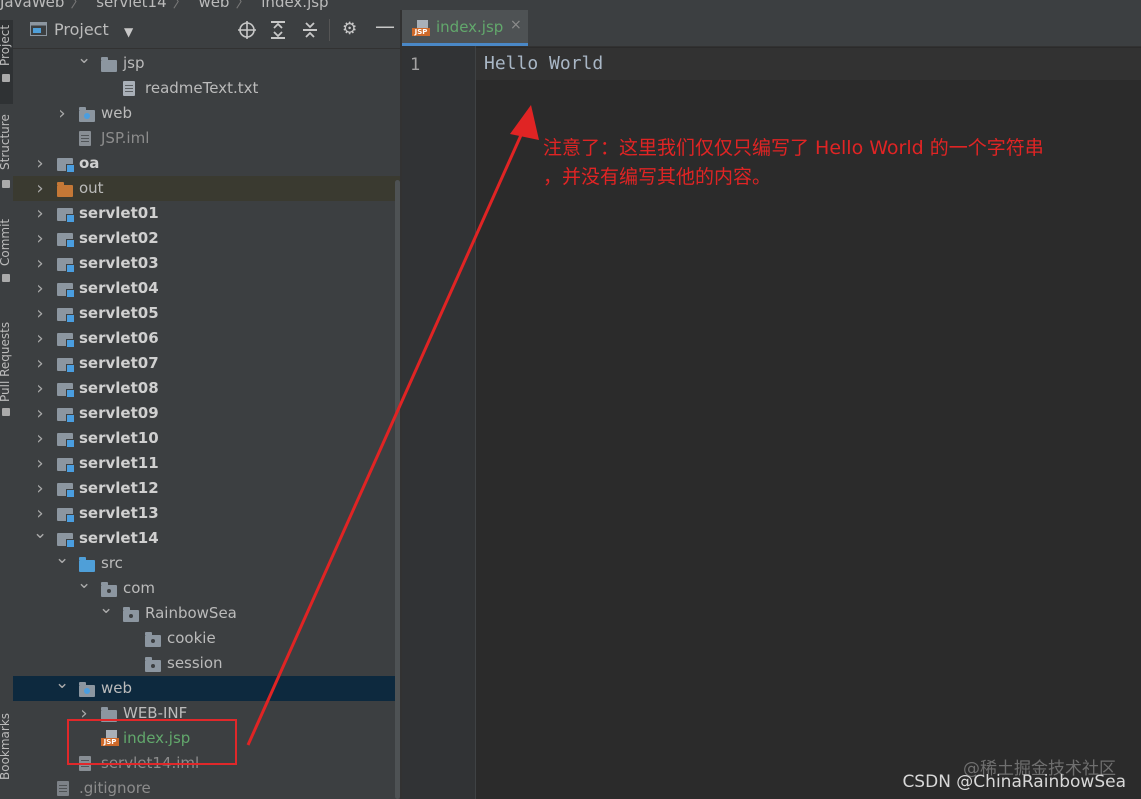 This screenshot has height=799, width=1141. I want to click on tree-row: ⌄ RainbowSea, so click(206, 612).